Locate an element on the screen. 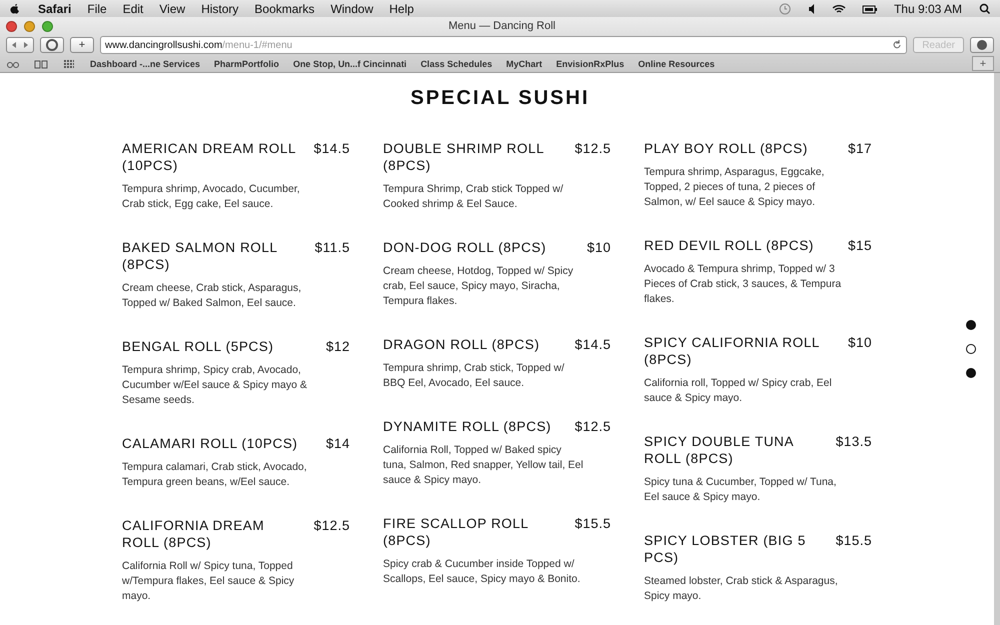 The image size is (1000, 625). bookmark-link: Dashboard -...ne Services is located at coordinates (145, 63).